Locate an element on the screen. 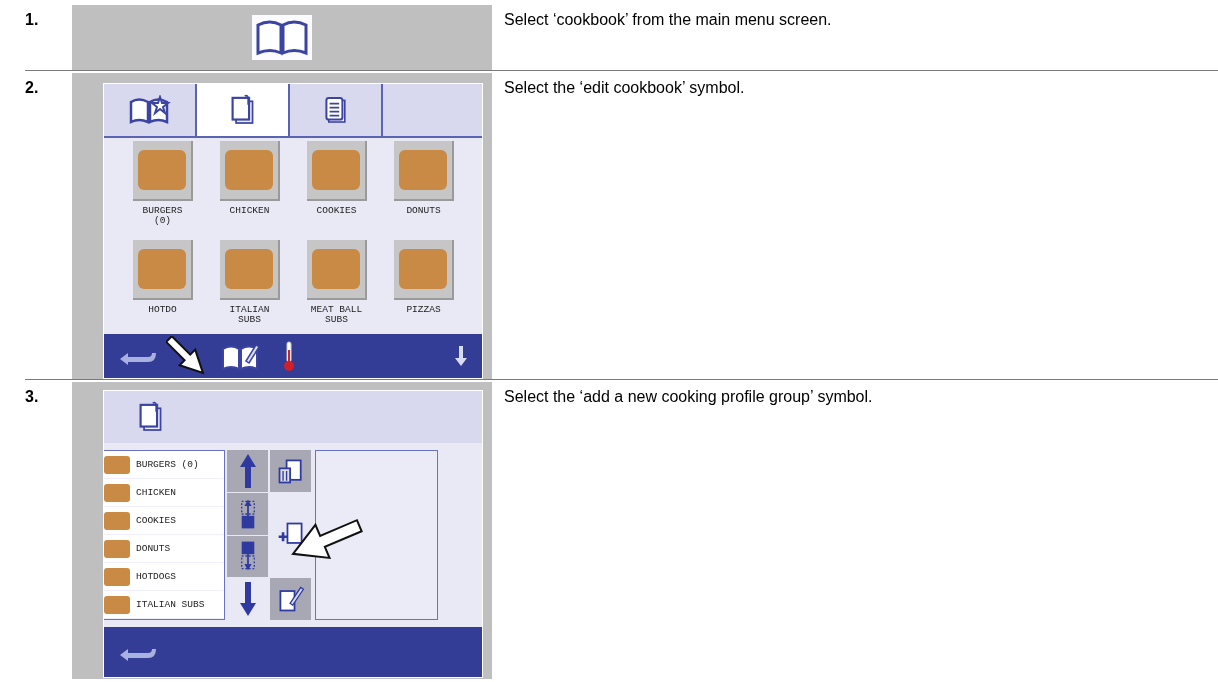 This screenshot has width=1218, height=682. move-up-button is located at coordinates (247, 513).